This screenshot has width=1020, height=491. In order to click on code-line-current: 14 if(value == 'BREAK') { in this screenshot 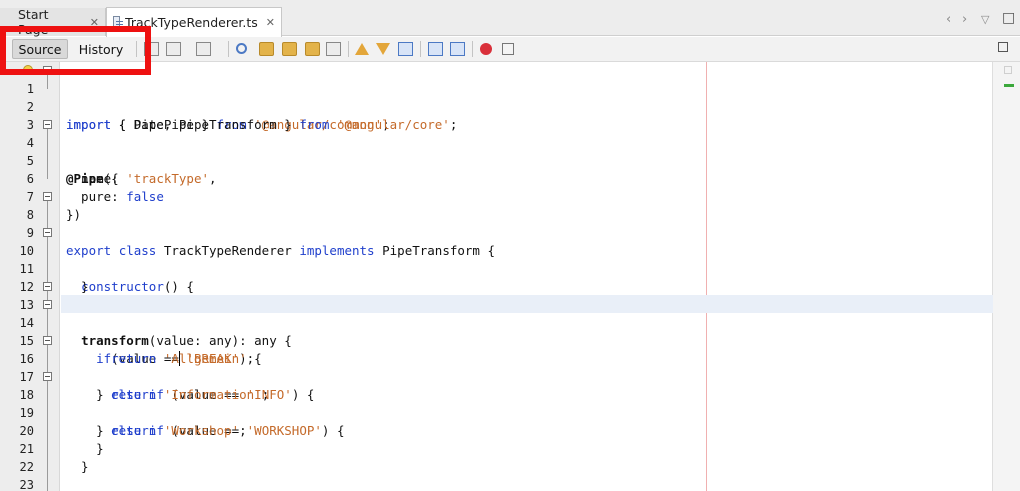, I will do `click(500, 331)`.